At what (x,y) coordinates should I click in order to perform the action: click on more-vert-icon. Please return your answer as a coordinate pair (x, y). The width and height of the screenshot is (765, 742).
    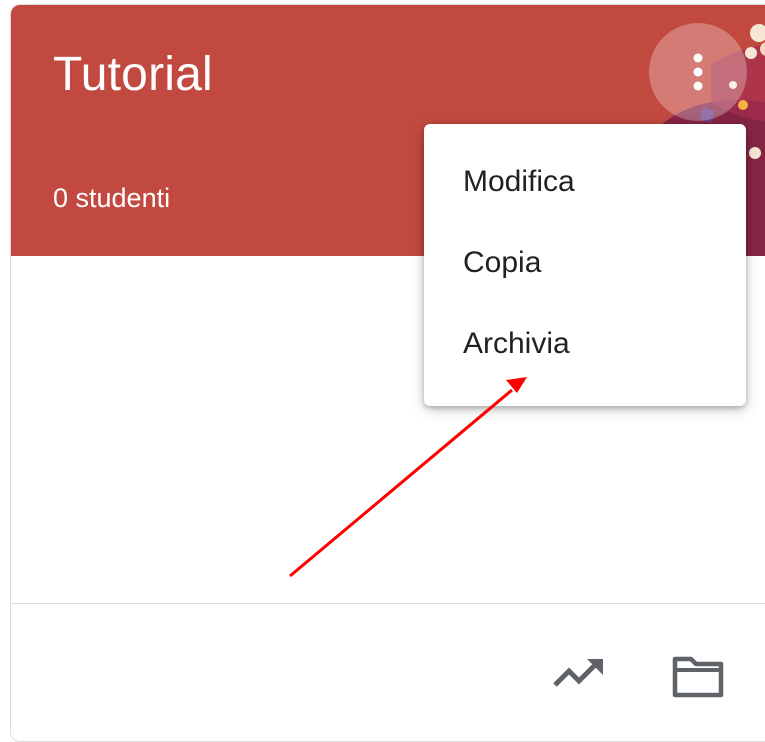
    Looking at the image, I should click on (698, 72).